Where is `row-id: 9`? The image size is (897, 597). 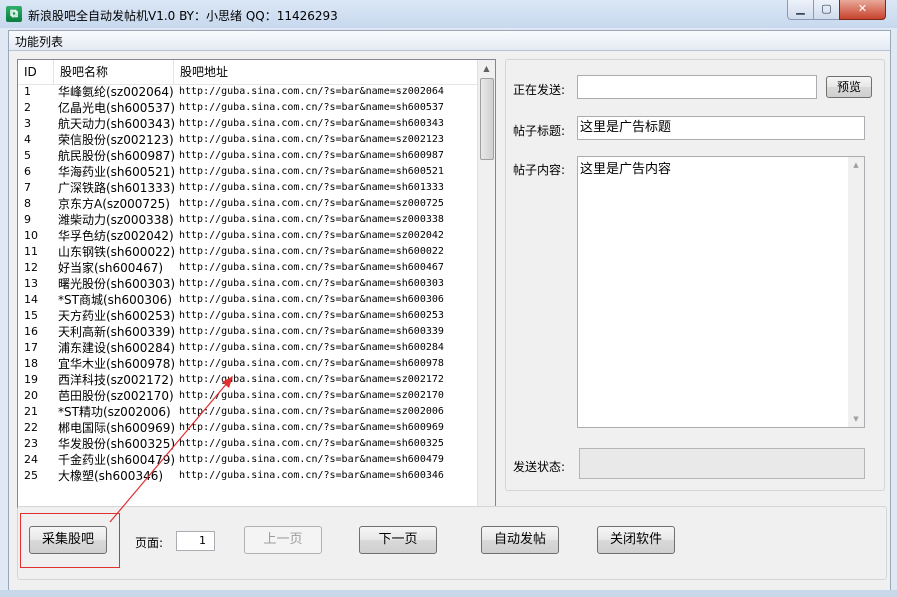 row-id: 9 is located at coordinates (27, 219).